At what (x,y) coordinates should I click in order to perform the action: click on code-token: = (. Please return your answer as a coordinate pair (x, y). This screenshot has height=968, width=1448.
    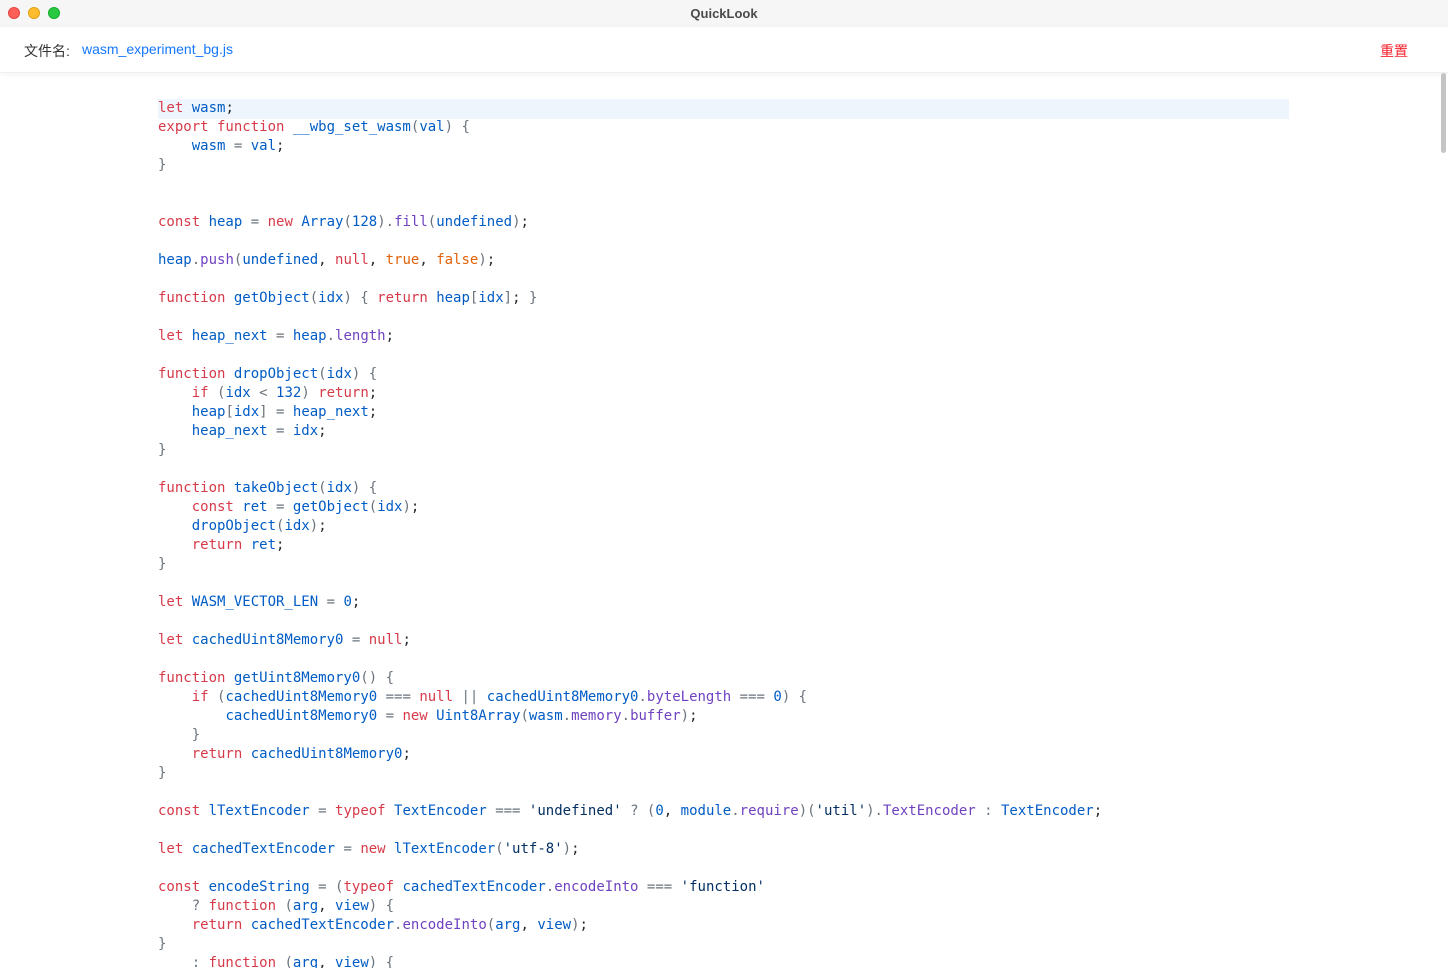
    Looking at the image, I should click on (326, 887).